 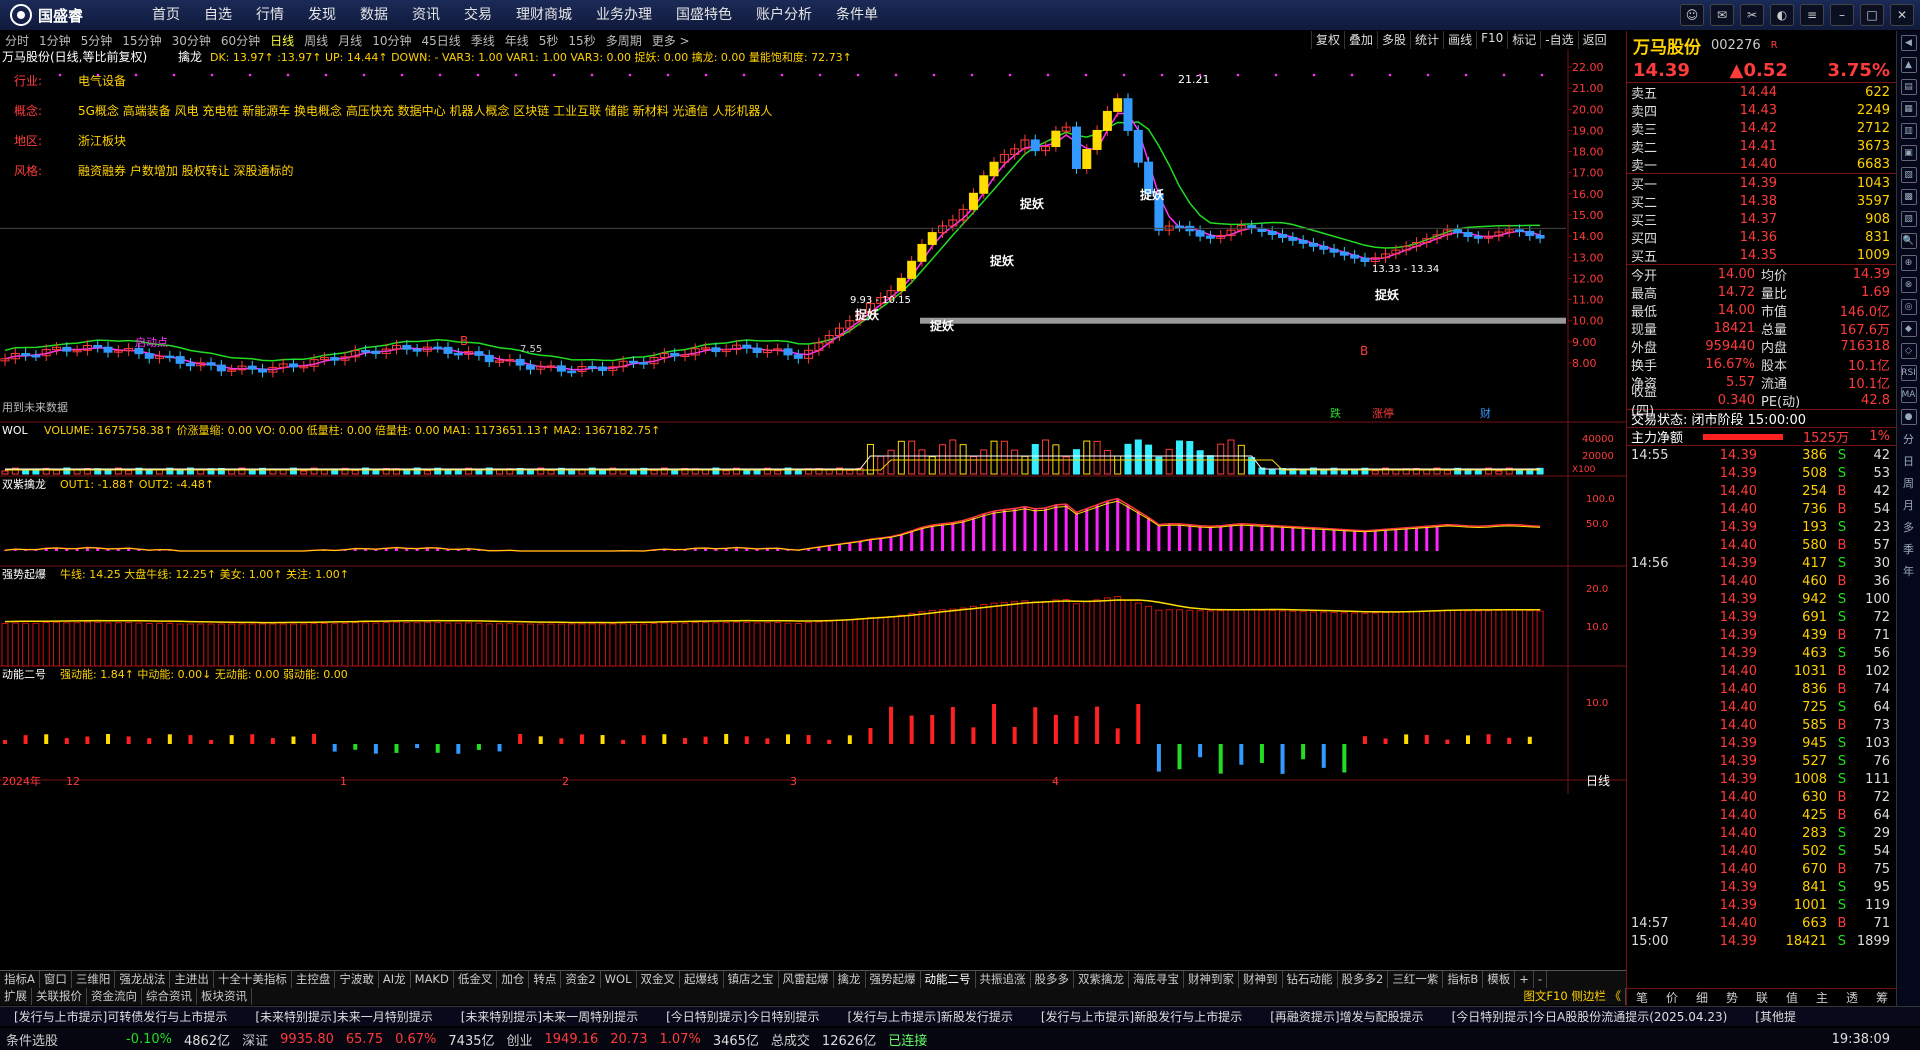 What do you see at coordinates (1761, 599) in the screenshot?
I see `tick-row: 14.39 942 S 100` at bounding box center [1761, 599].